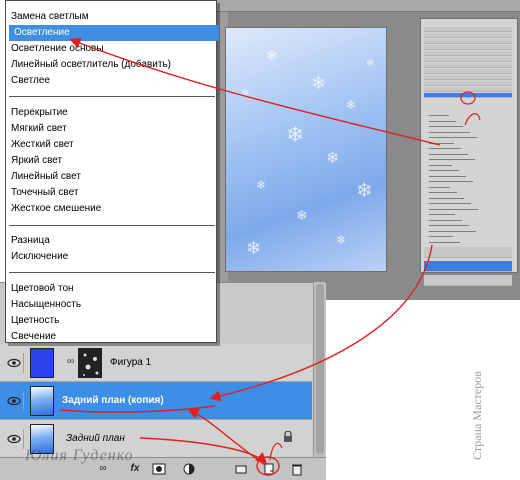 This screenshot has width=520, height=480. What do you see at coordinates (241, 469) in the screenshot?
I see `folder-icon` at bounding box center [241, 469].